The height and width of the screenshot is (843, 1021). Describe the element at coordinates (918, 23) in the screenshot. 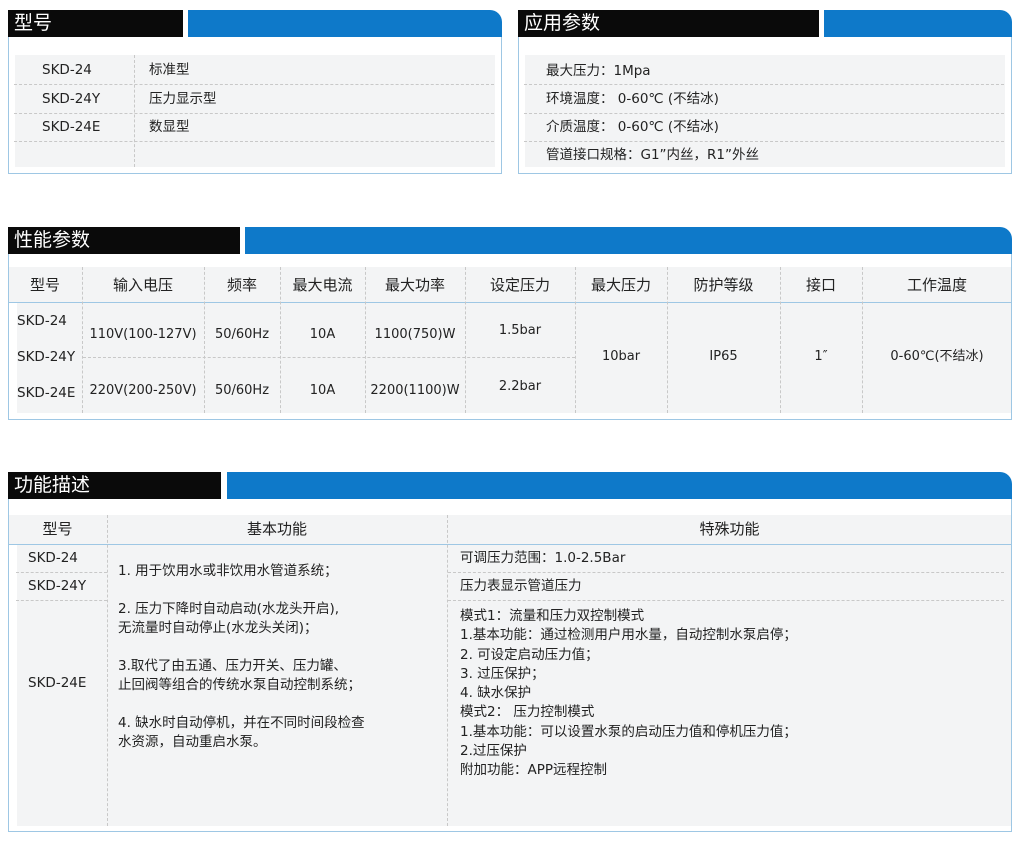

I see `application-section-bar` at that location.